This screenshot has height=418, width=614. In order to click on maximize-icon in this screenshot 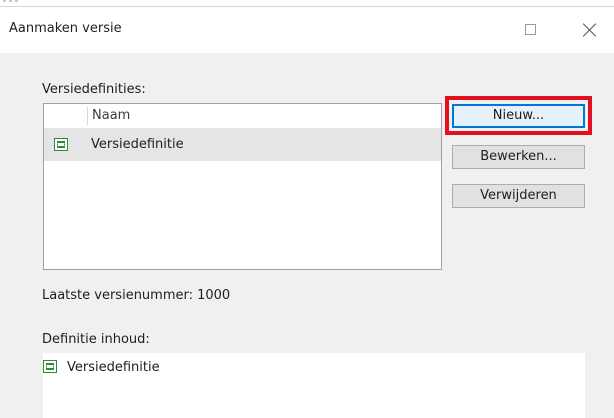, I will do `click(530, 29)`.